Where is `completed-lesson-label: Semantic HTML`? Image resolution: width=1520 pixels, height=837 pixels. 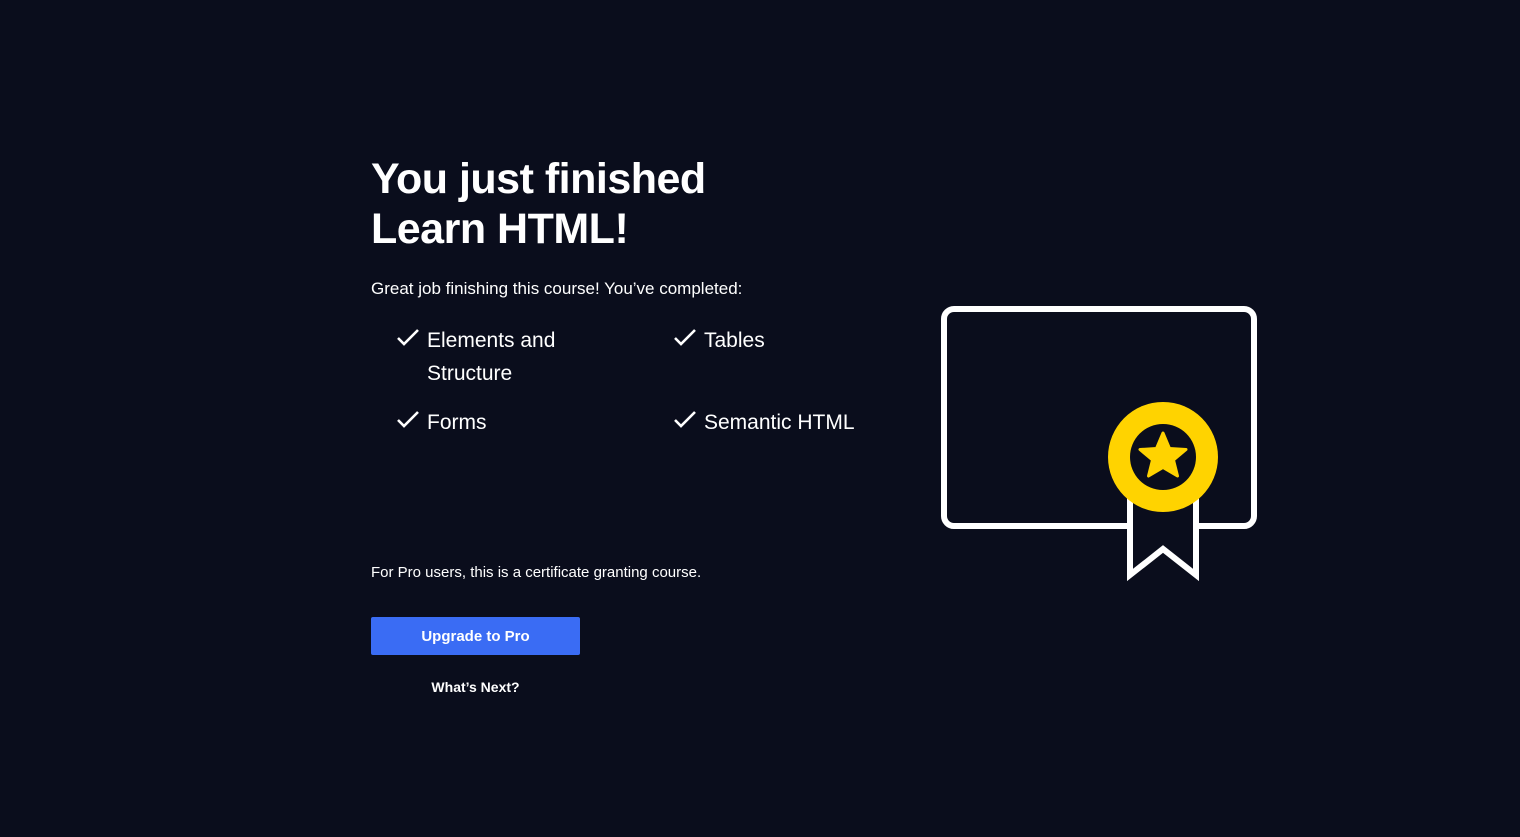 completed-lesson-label: Semantic HTML is located at coordinates (779, 422).